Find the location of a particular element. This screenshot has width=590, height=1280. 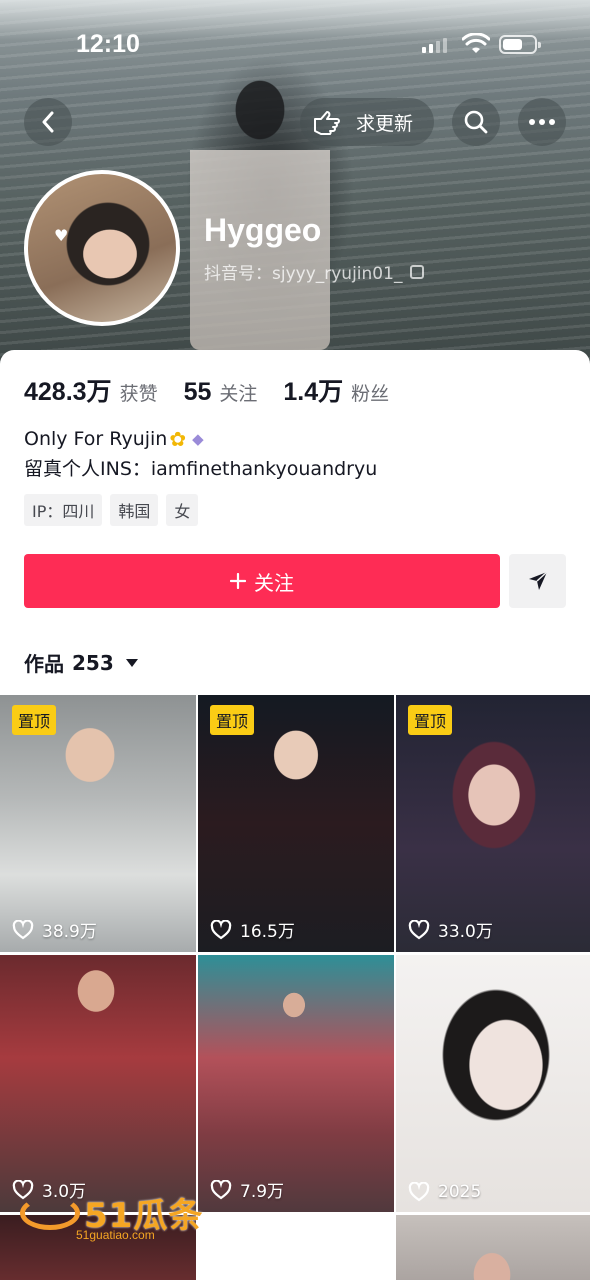

douyin-id-row: 抖音号：sjyyy_ryujin01_ is located at coordinates (314, 271).